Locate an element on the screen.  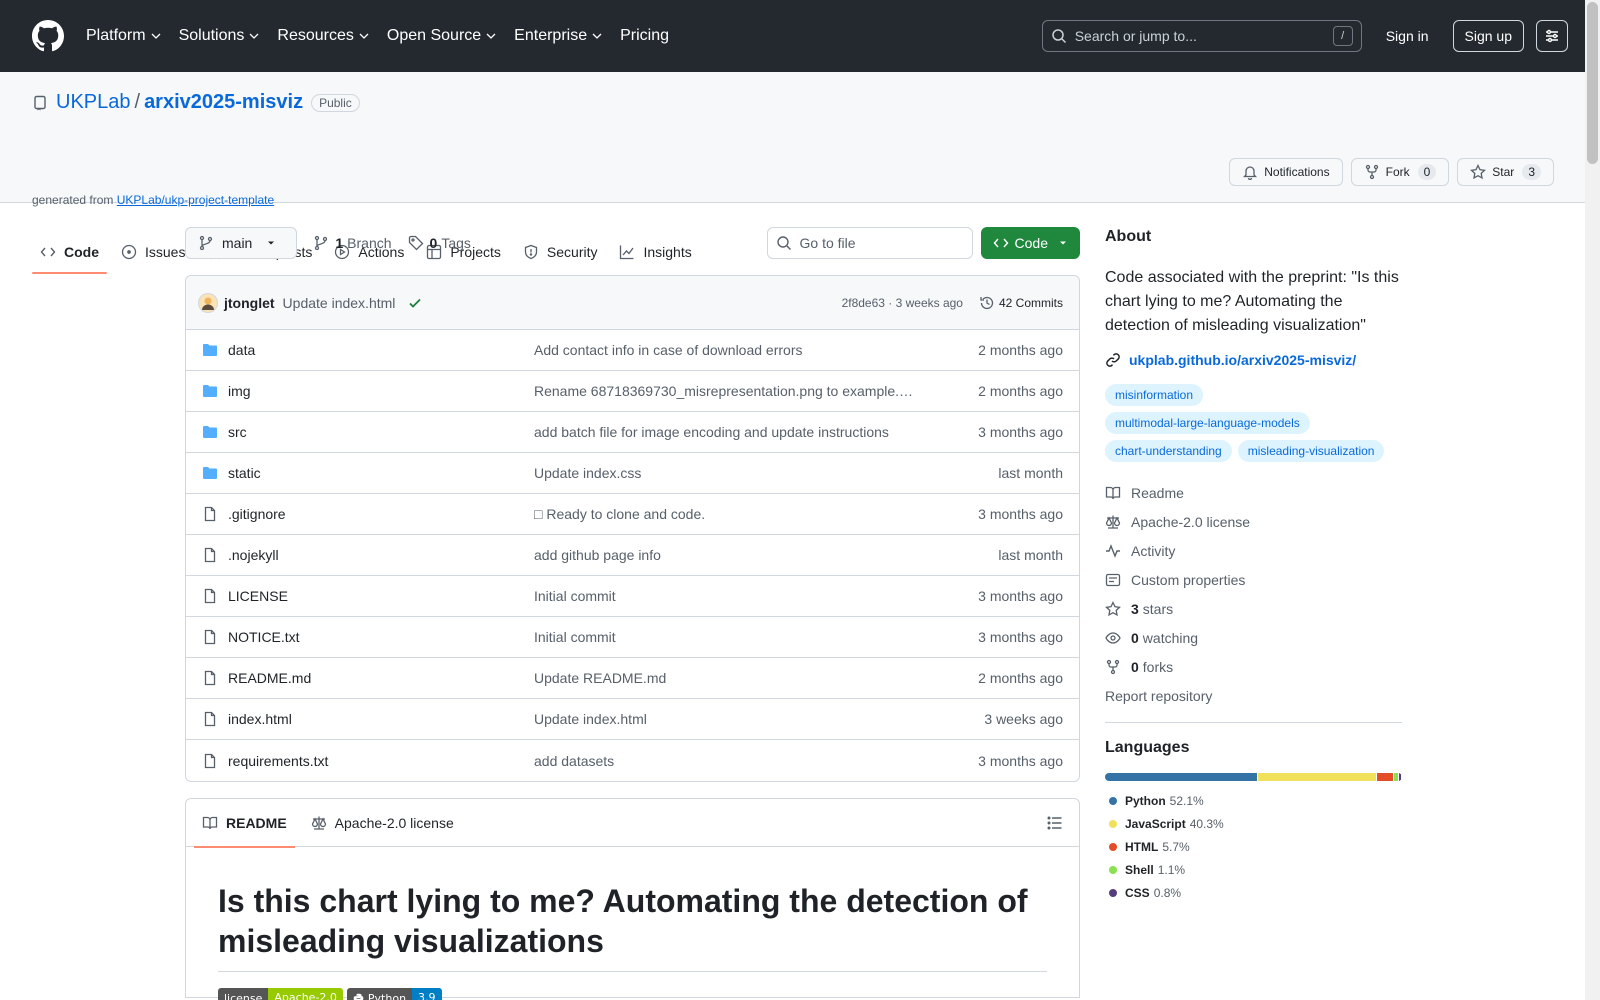
file-name-cell: .gitignore is located at coordinates (368, 514).